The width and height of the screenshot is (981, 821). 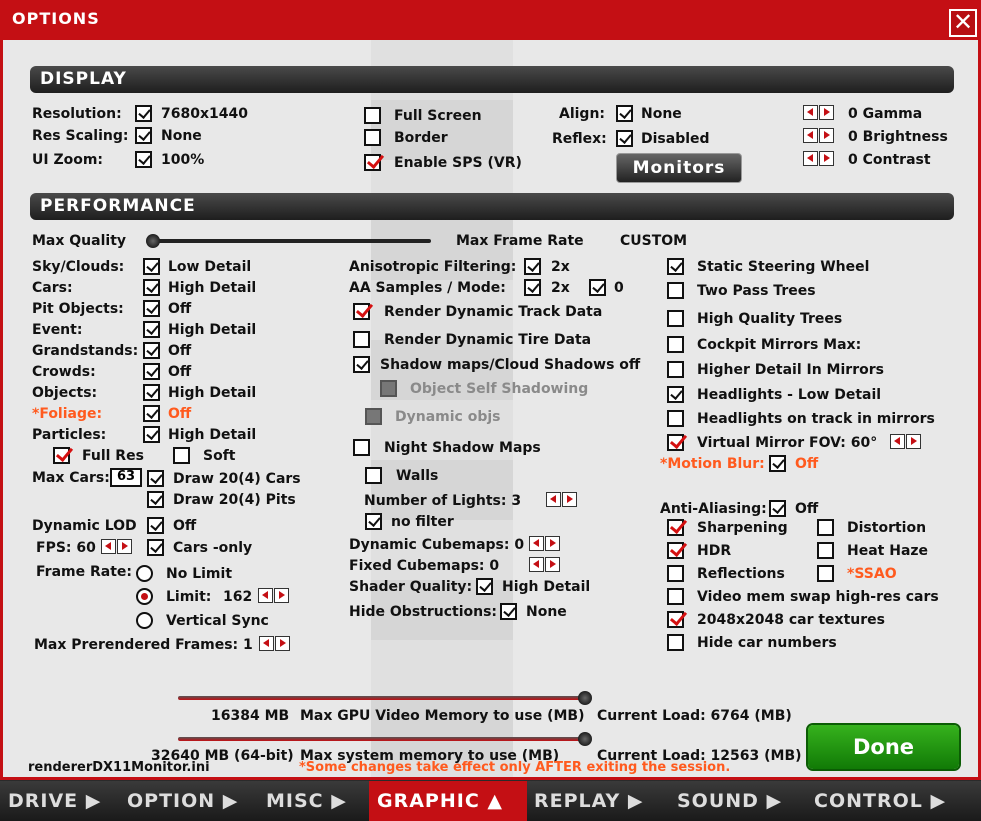 I want to click on pit-objects-dropdown, so click(x=151, y=308).